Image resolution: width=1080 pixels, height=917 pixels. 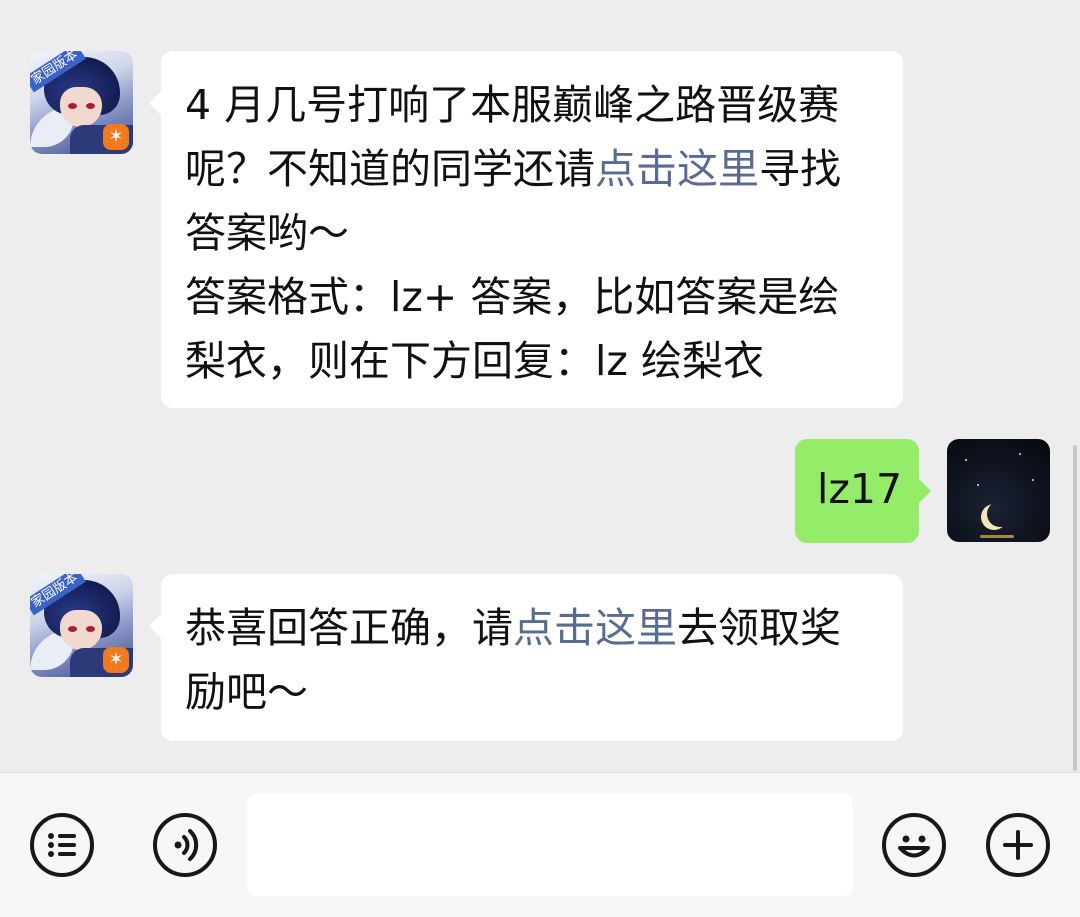 What do you see at coordinates (1000, 514) in the screenshot?
I see `moon-icon` at bounding box center [1000, 514].